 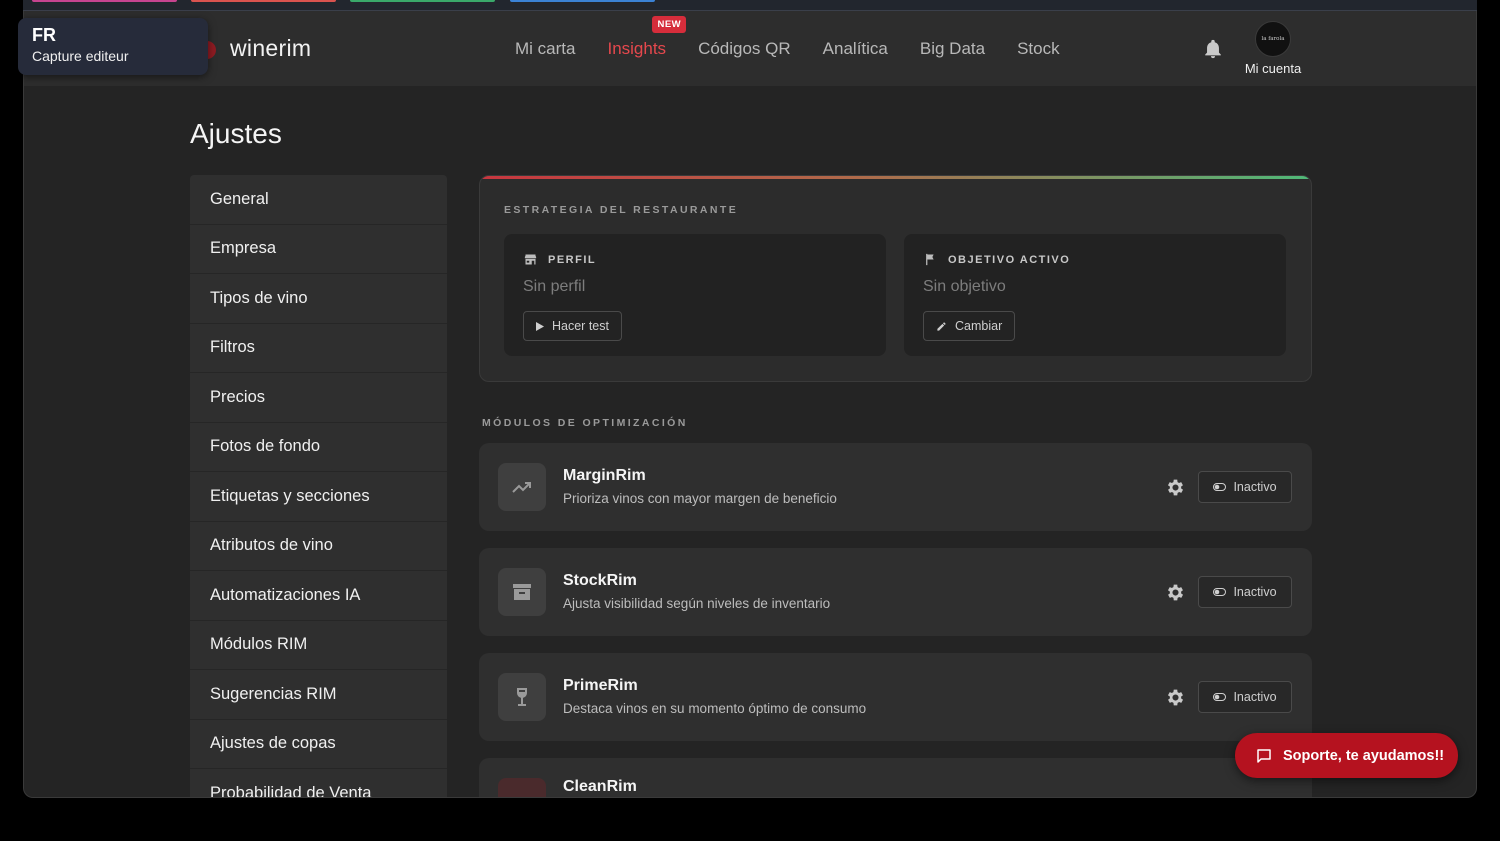 What do you see at coordinates (545, 49) in the screenshot?
I see `nav-mi-carta: Mi carta` at bounding box center [545, 49].